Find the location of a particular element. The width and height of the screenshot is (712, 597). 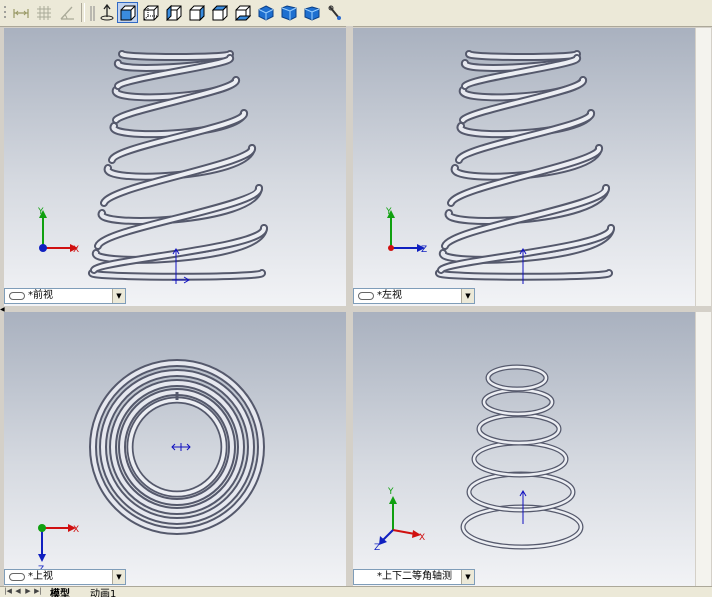

view-orientation-select-top: *上视 ▼ is located at coordinates (65, 577).